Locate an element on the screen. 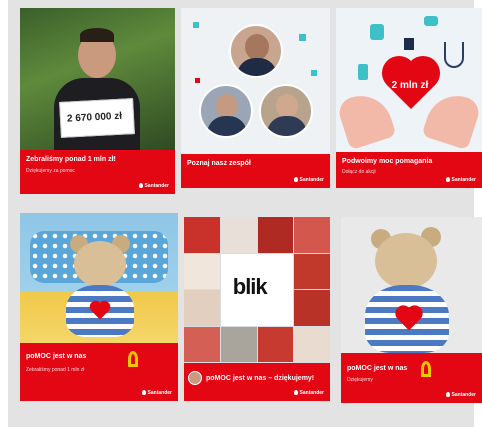 The height and width of the screenshot is (427, 482). sign-amount: 2 670 000 zł is located at coordinates (94, 117).